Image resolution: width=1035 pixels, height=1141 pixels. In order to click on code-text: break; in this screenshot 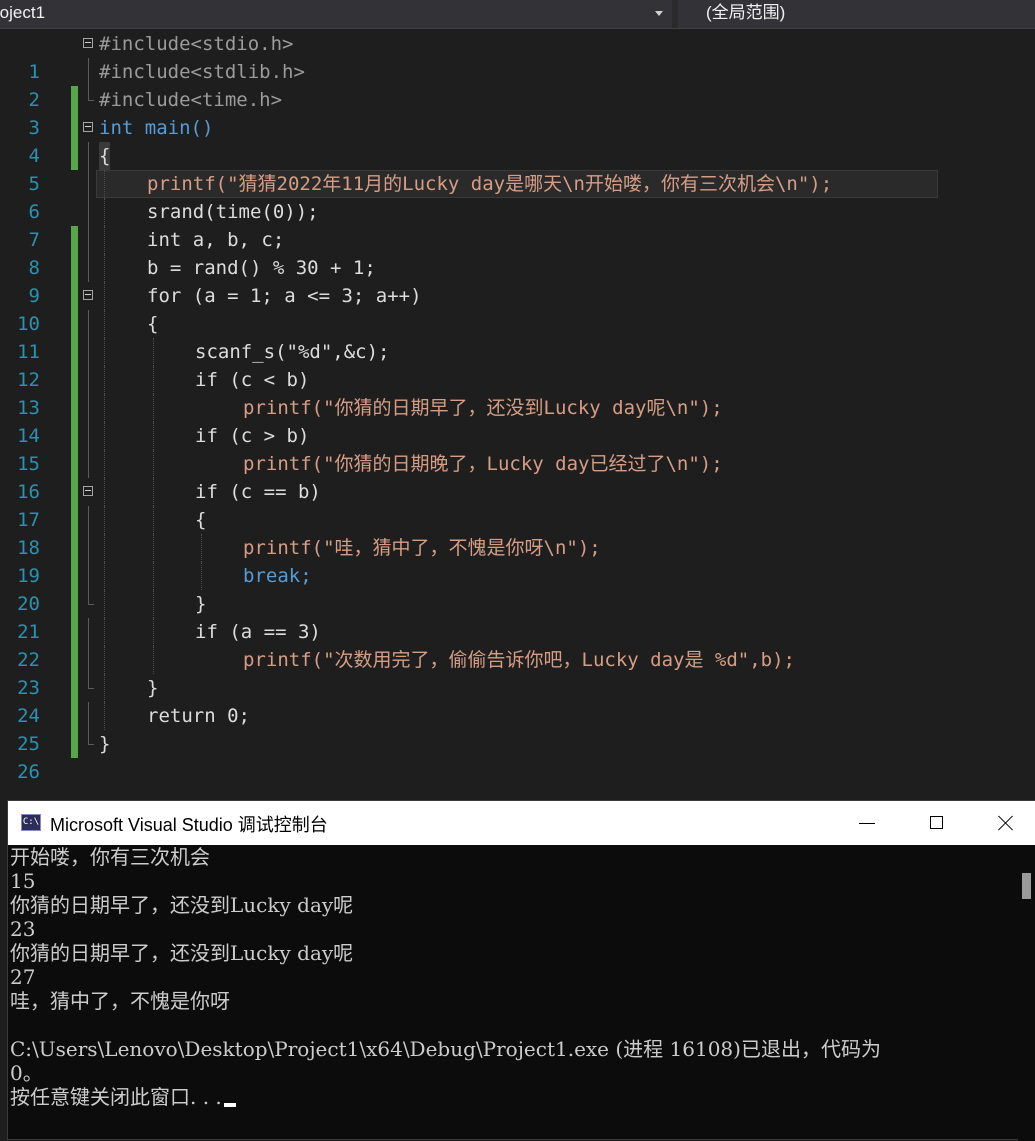, I will do `click(277, 576)`.